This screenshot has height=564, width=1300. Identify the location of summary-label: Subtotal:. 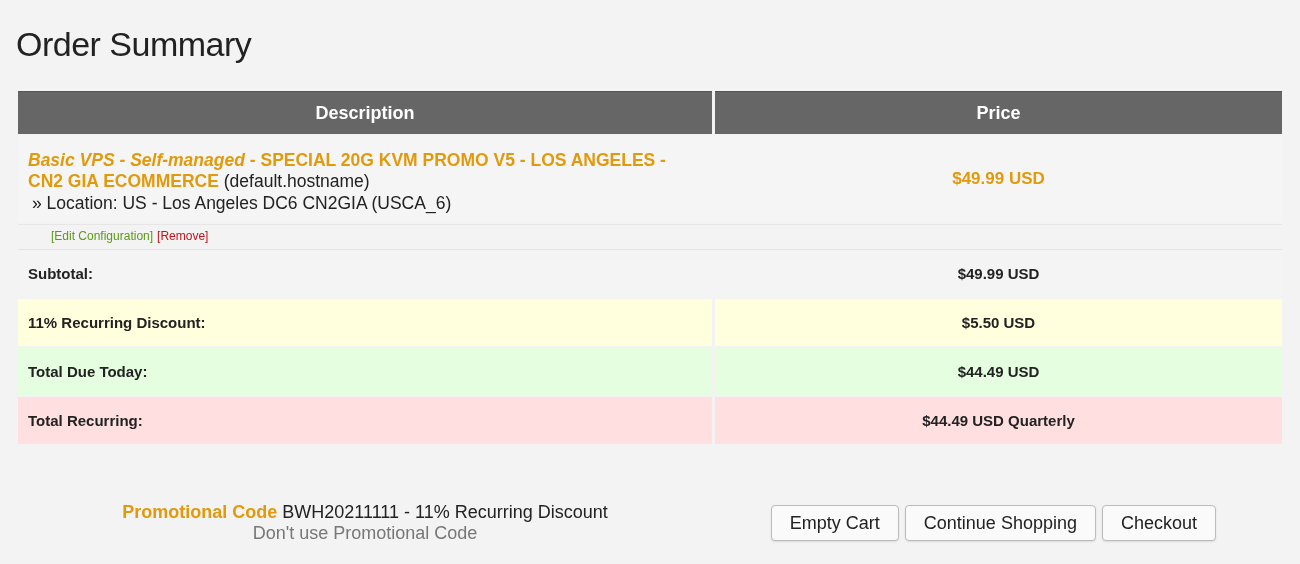
(61, 273).